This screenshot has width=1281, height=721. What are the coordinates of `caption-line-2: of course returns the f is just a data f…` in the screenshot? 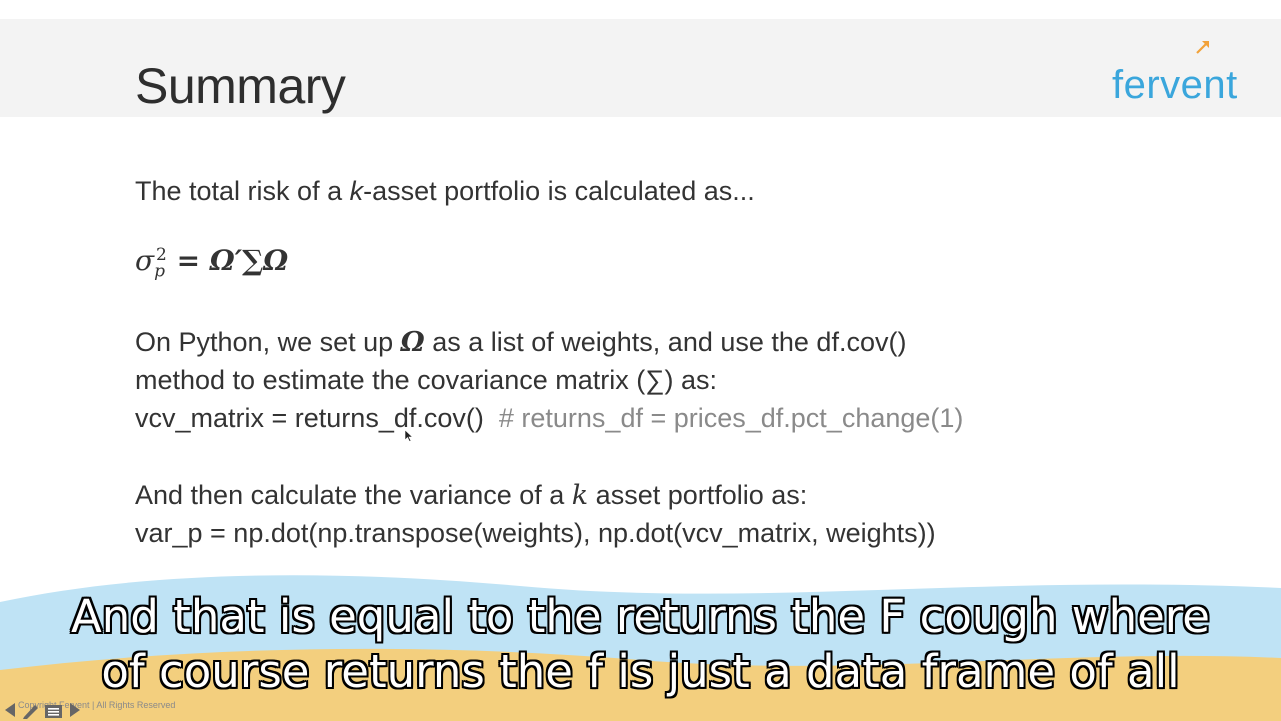 It's located at (640, 671).